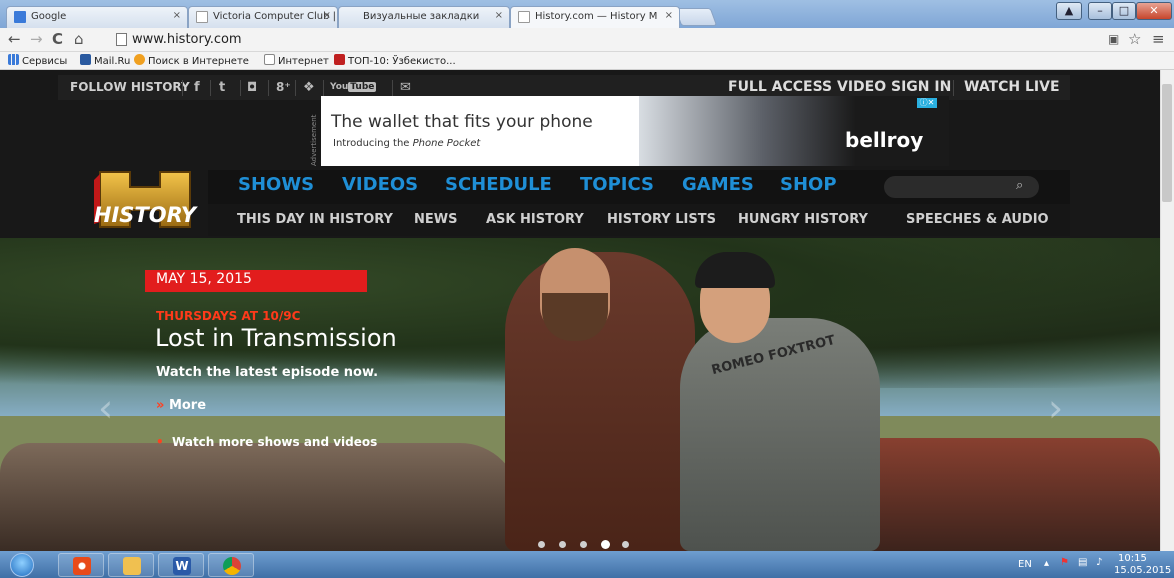 The height and width of the screenshot is (578, 1174). What do you see at coordinates (1142, 570) in the screenshot?
I see `clock-date: 15.05.2015` at bounding box center [1142, 570].